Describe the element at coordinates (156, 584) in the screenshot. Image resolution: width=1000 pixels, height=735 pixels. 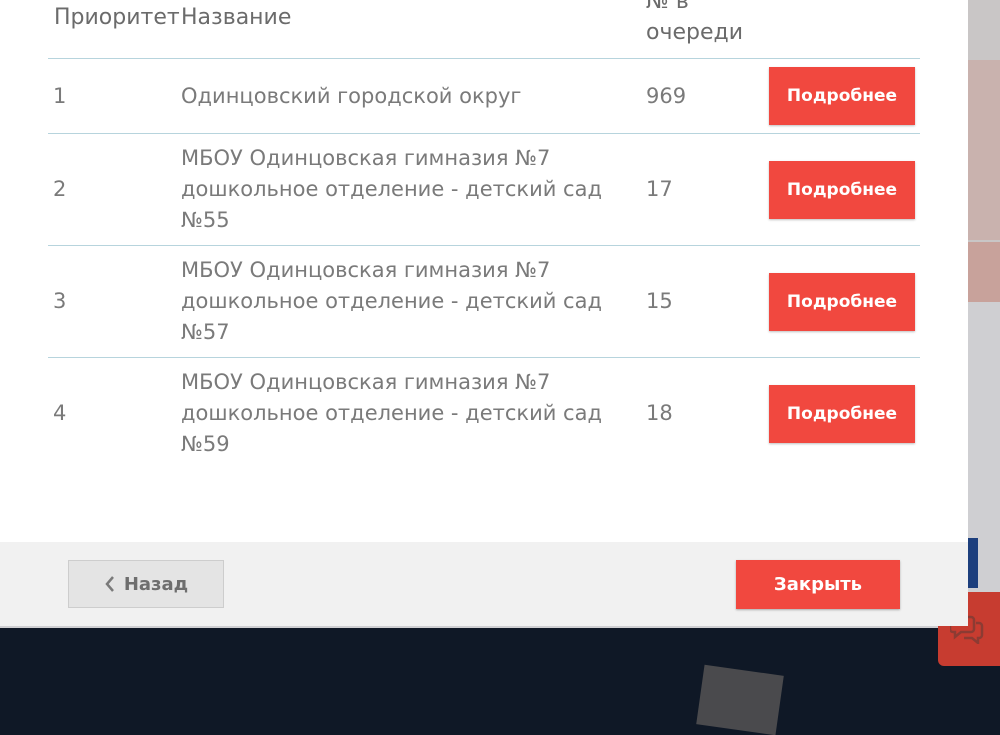
I see `back-button-label: Назад` at that location.